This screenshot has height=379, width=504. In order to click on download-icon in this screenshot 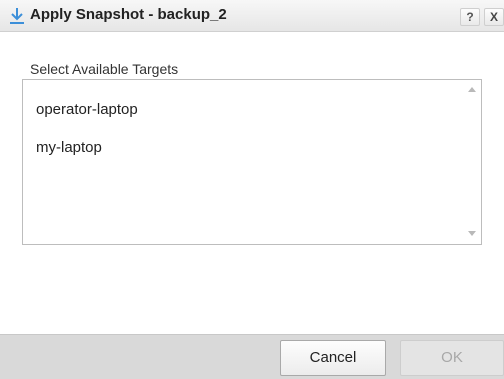, I will do `click(17, 16)`.